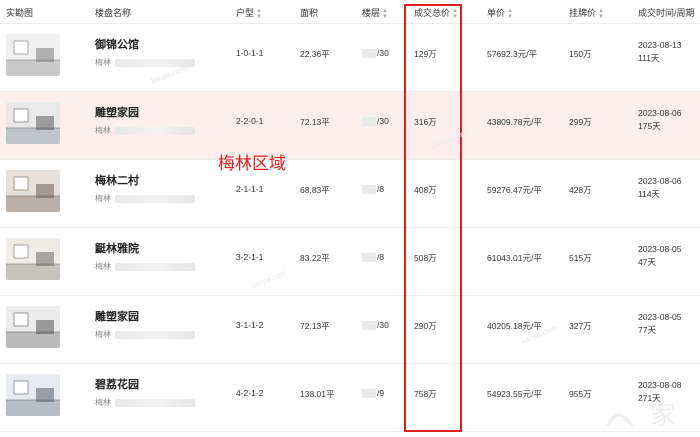 The image size is (700, 437). Describe the element at coordinates (666, 13) in the screenshot. I see `col-deal-time: 成交时间/周期` at that location.